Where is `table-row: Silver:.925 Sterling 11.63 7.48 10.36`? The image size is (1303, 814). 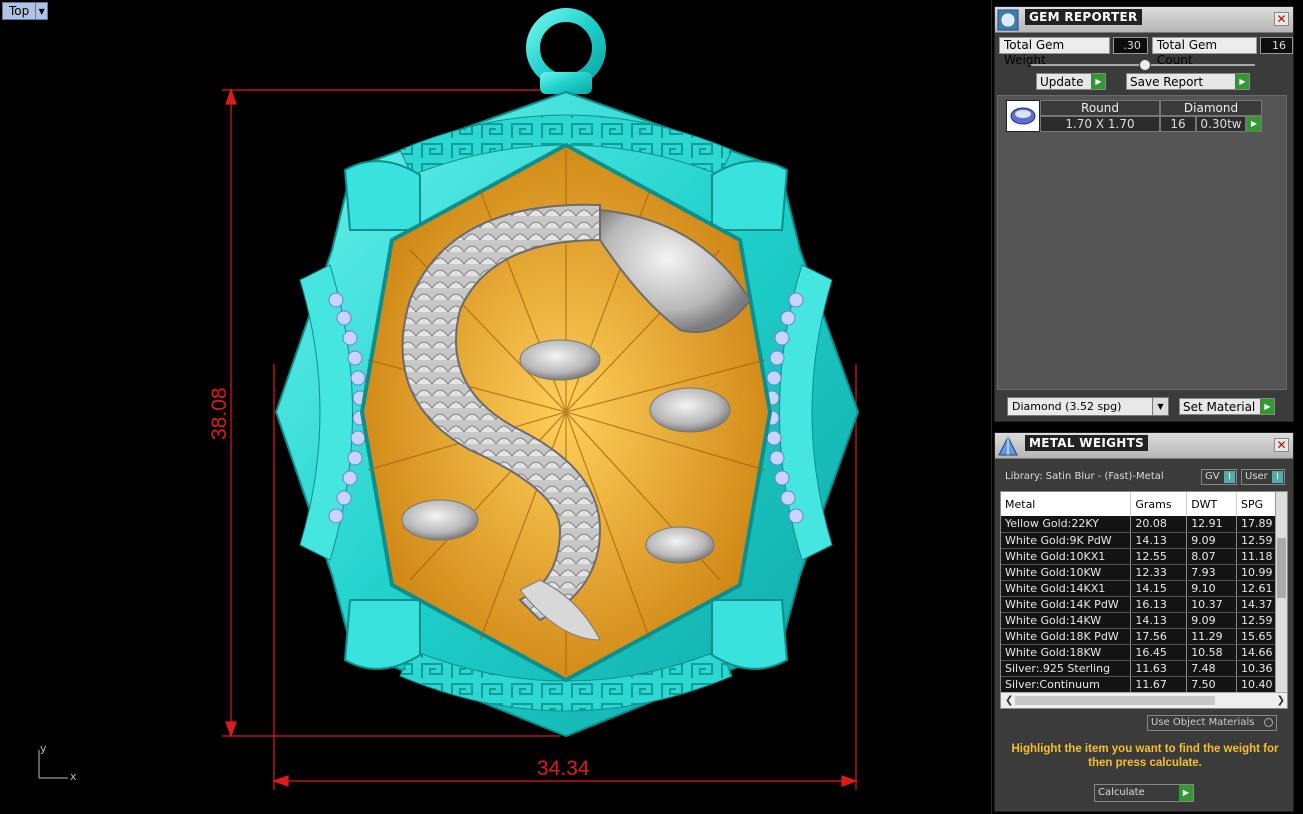
table-row: Silver:.925 Sterling 11.63 7.48 10.36 is located at coordinates (1139, 668).